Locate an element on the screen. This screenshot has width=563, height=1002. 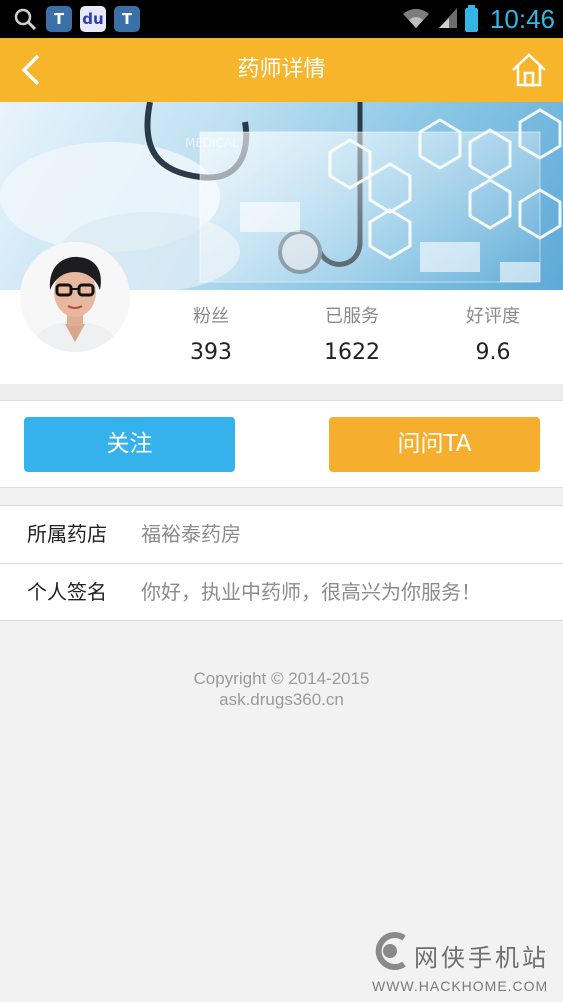
stat-label: 已服务 is located at coordinates (352, 316).